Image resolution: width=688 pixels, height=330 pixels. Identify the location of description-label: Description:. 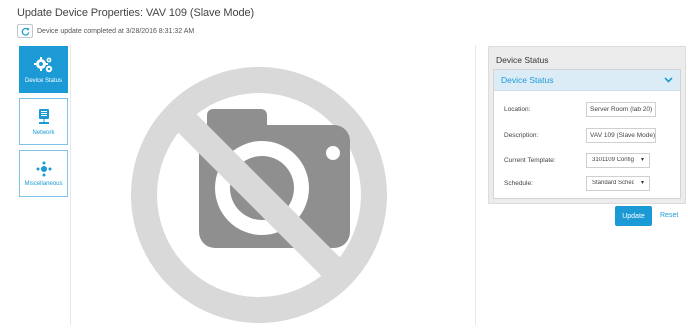
(521, 135).